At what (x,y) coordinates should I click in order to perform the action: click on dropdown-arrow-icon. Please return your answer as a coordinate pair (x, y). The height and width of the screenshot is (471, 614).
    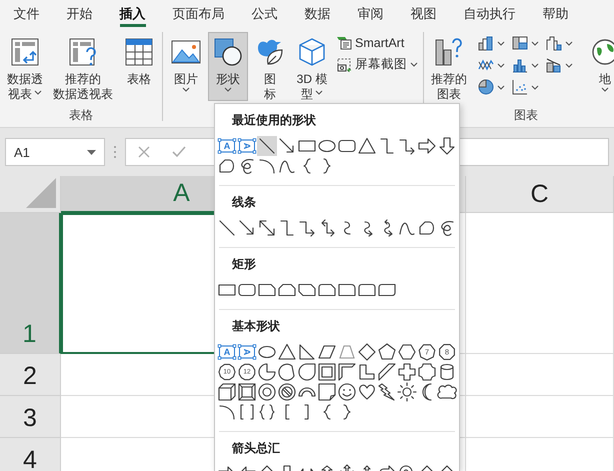
    Looking at the image, I should click on (91, 152).